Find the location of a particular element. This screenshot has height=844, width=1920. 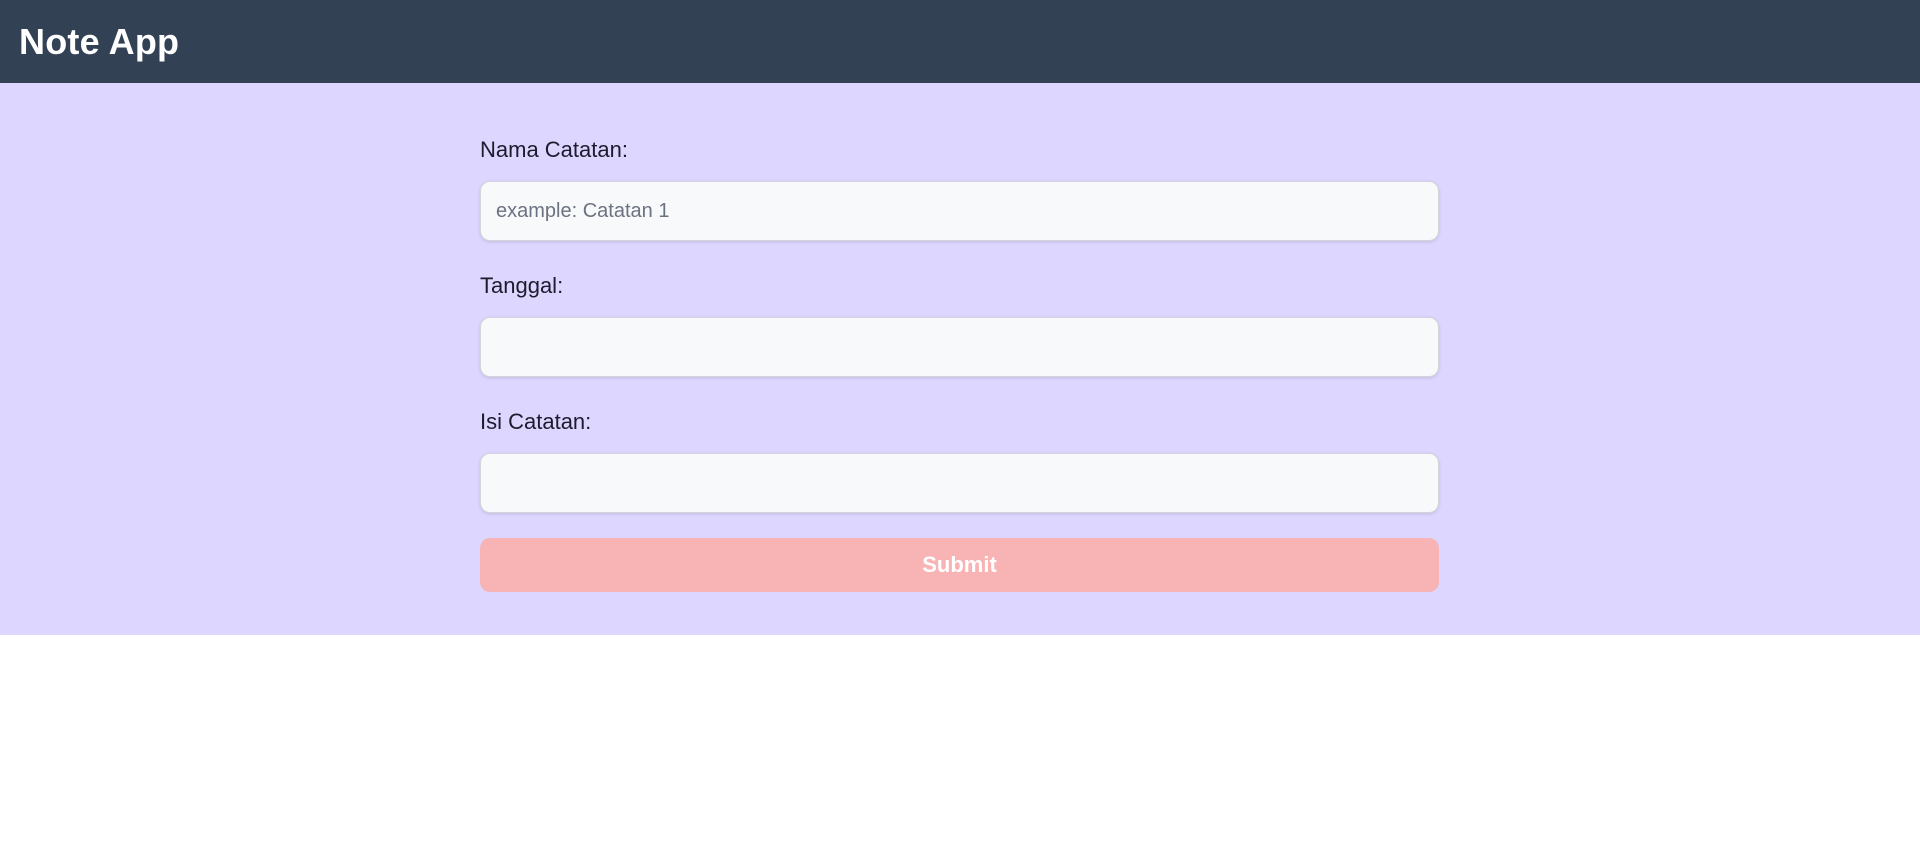

note-content-input is located at coordinates (959, 483).